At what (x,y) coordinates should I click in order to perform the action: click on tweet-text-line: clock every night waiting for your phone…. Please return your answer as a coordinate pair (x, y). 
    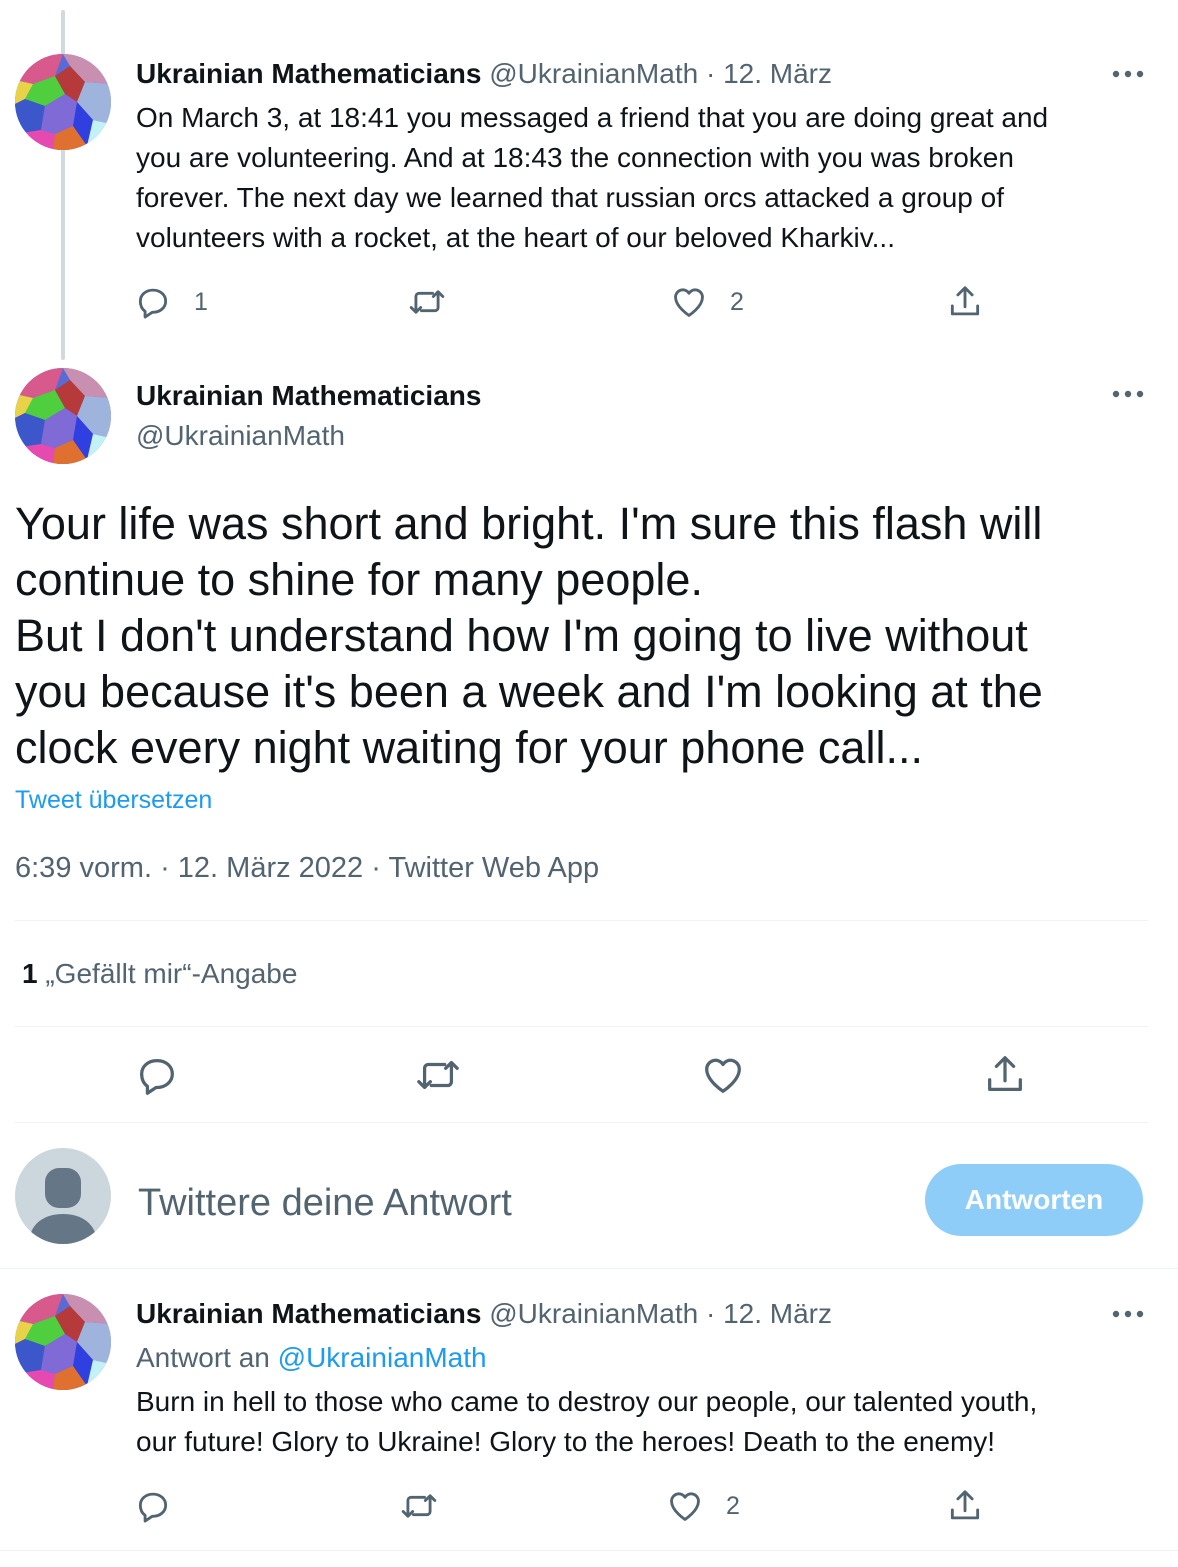
    Looking at the image, I should click on (469, 747).